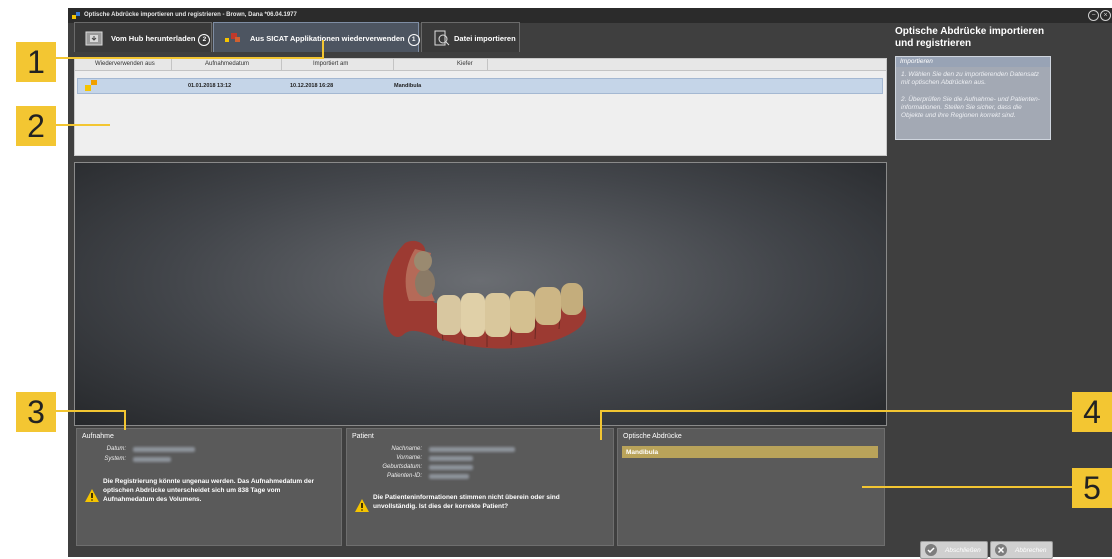  I want to click on aufnahme-label-system: System:, so click(115, 459).